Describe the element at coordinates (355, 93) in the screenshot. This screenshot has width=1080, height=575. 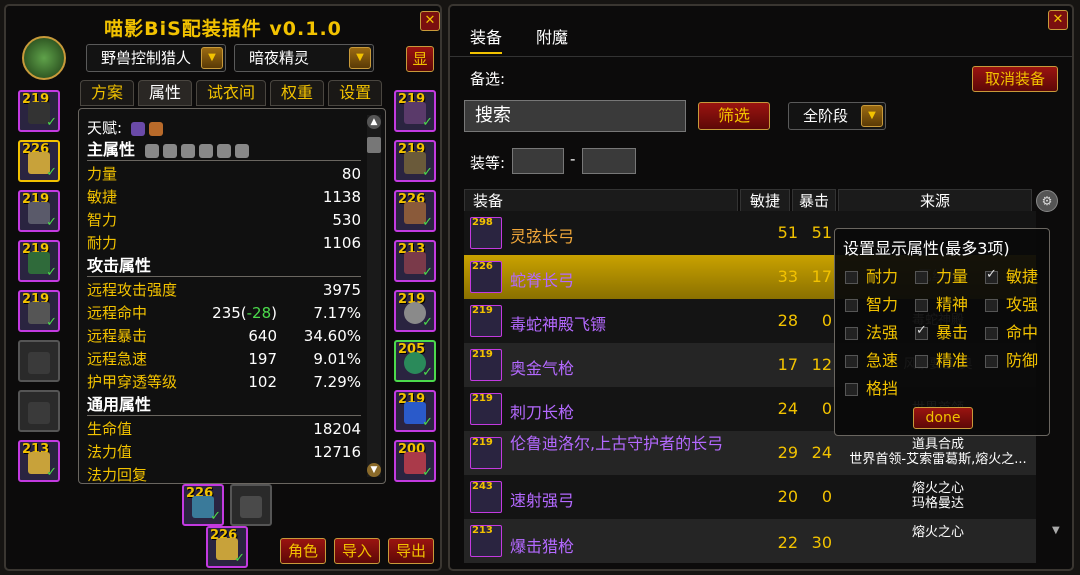
I see `tab-settings: 设置` at that location.